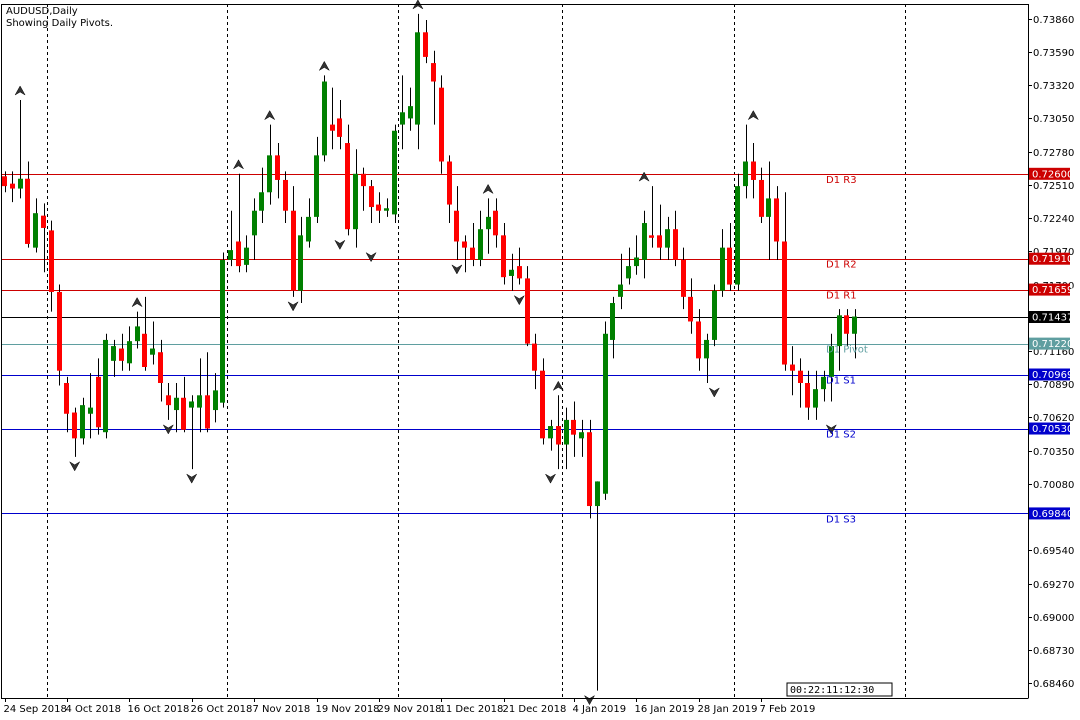  I want to click on y-tick-label: 0.72510, so click(1053, 186).